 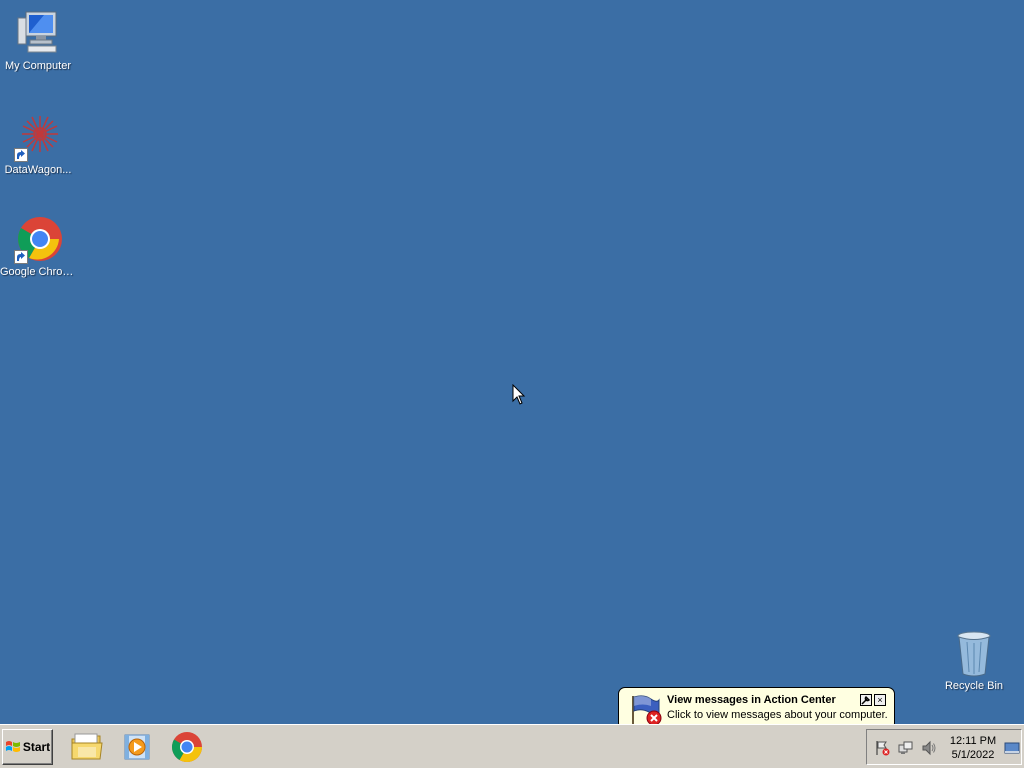 What do you see at coordinates (1012, 748) in the screenshot?
I see `show-desktop-icon` at bounding box center [1012, 748].